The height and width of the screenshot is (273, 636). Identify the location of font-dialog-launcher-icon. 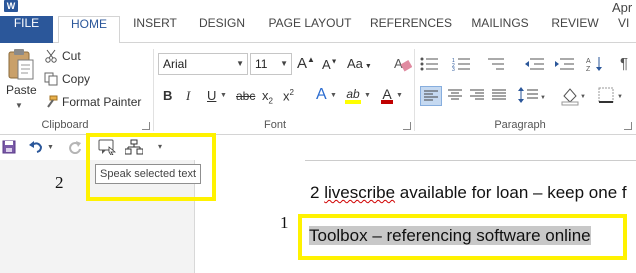
(407, 126).